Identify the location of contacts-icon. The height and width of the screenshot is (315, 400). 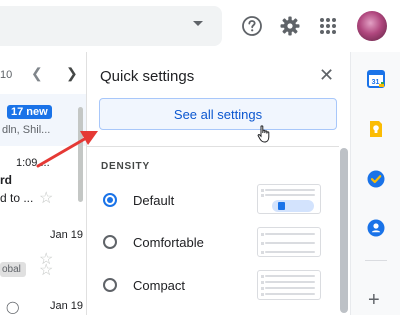
(376, 228).